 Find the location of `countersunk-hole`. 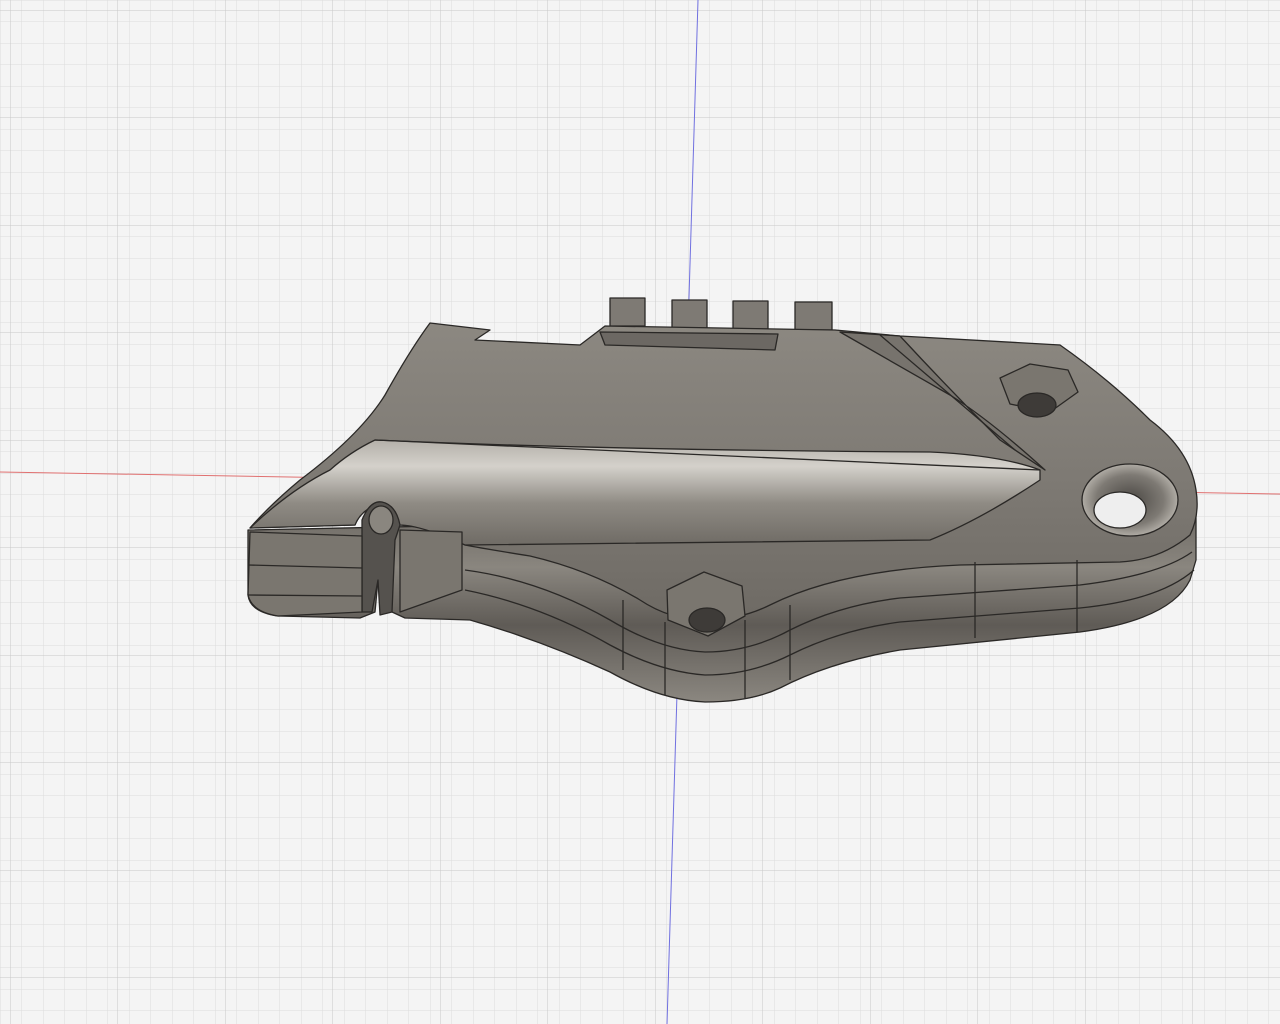

countersunk-hole is located at coordinates (1130, 500).